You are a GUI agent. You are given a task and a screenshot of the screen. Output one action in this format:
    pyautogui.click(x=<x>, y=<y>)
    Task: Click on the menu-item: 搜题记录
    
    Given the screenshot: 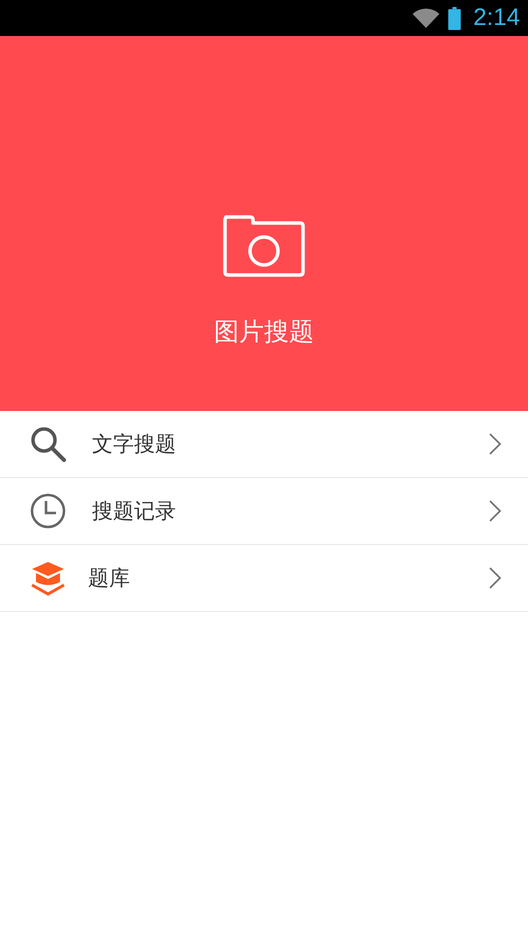 What is the action you would take?
    pyautogui.click(x=264, y=511)
    